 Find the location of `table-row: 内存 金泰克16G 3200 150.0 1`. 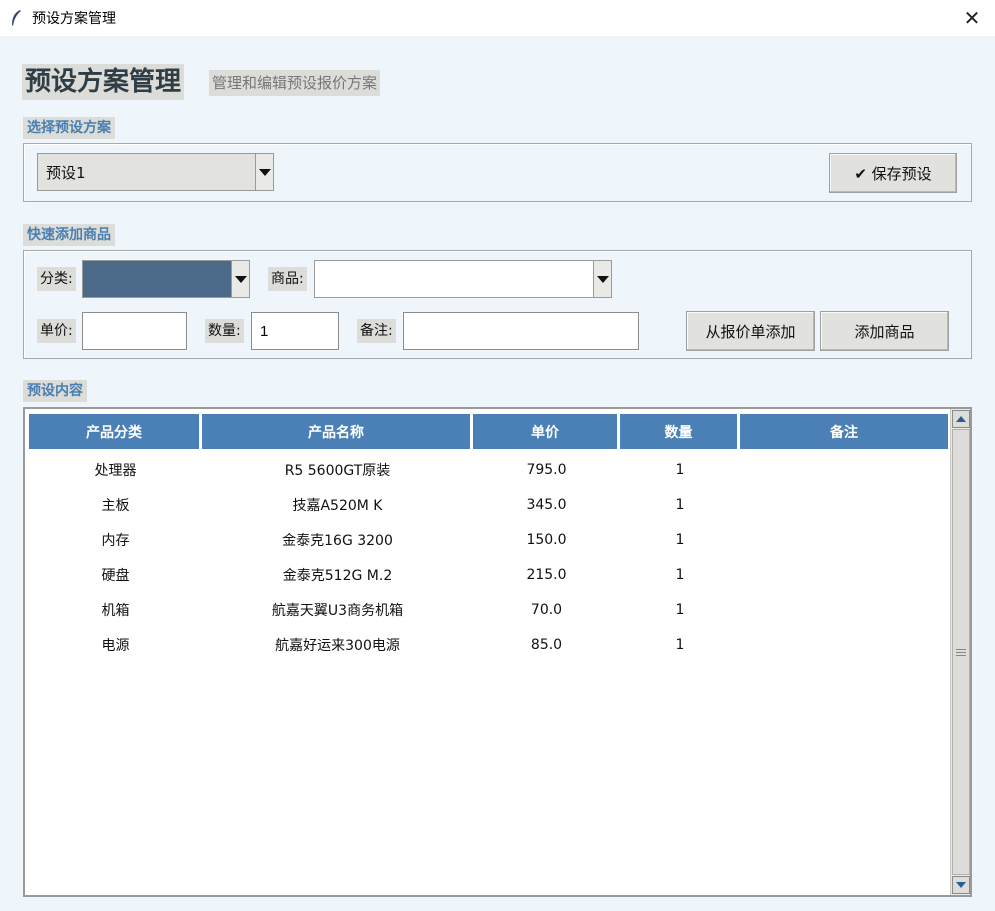

table-row: 内存 金泰克16G 3200 150.0 1 is located at coordinates (488, 539).